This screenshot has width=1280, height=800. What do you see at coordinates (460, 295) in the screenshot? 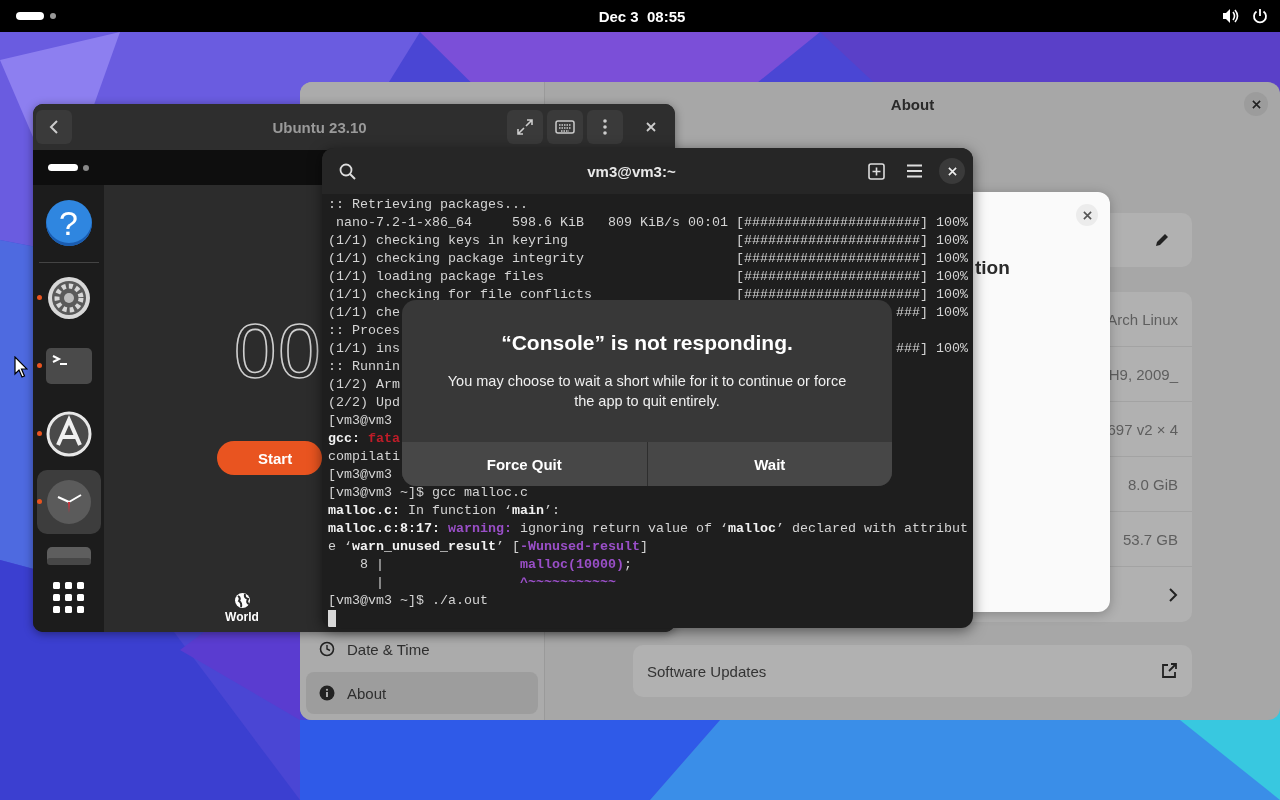
I see `terminal-line: (1/1) checking for file conflicts` at bounding box center [460, 295].